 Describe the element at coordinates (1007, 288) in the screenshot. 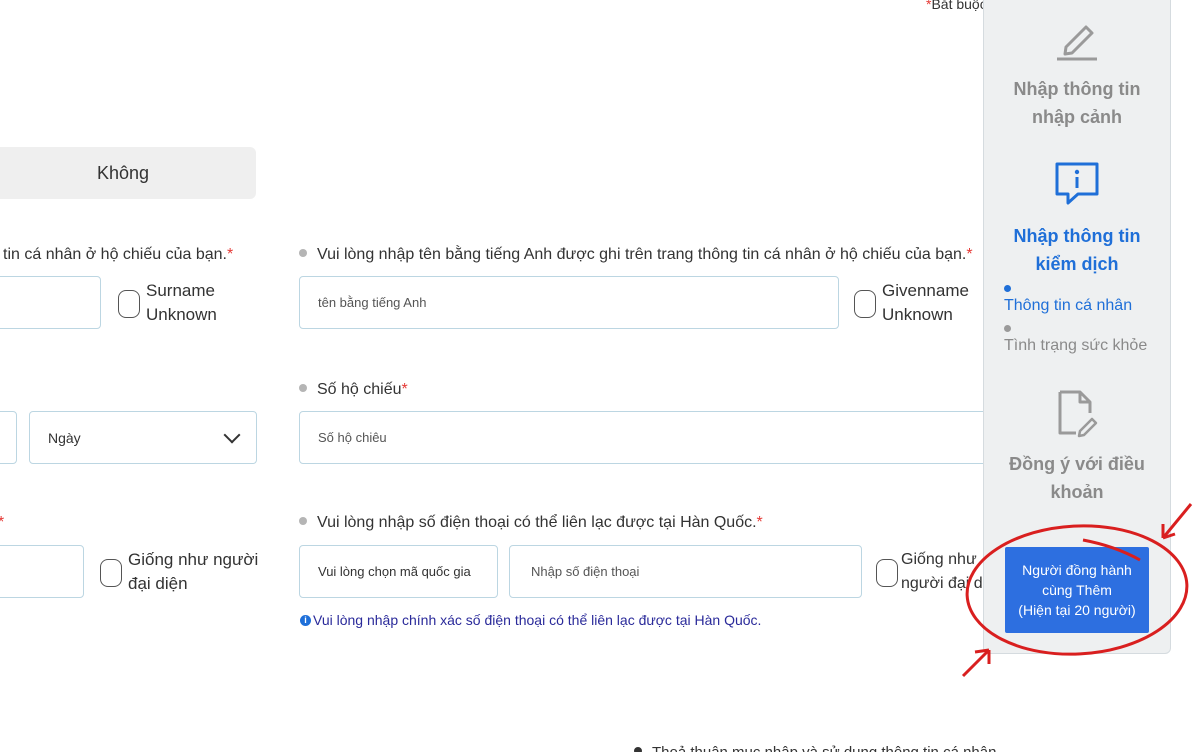

I see `active-dot-icon` at that location.